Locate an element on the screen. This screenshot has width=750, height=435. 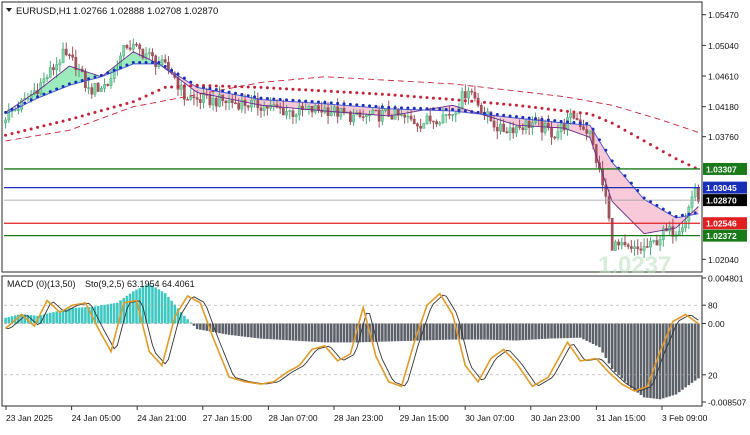
ohlc-values: 1.02766 1.02888 1.02708 1.02870 is located at coordinates (145, 11).